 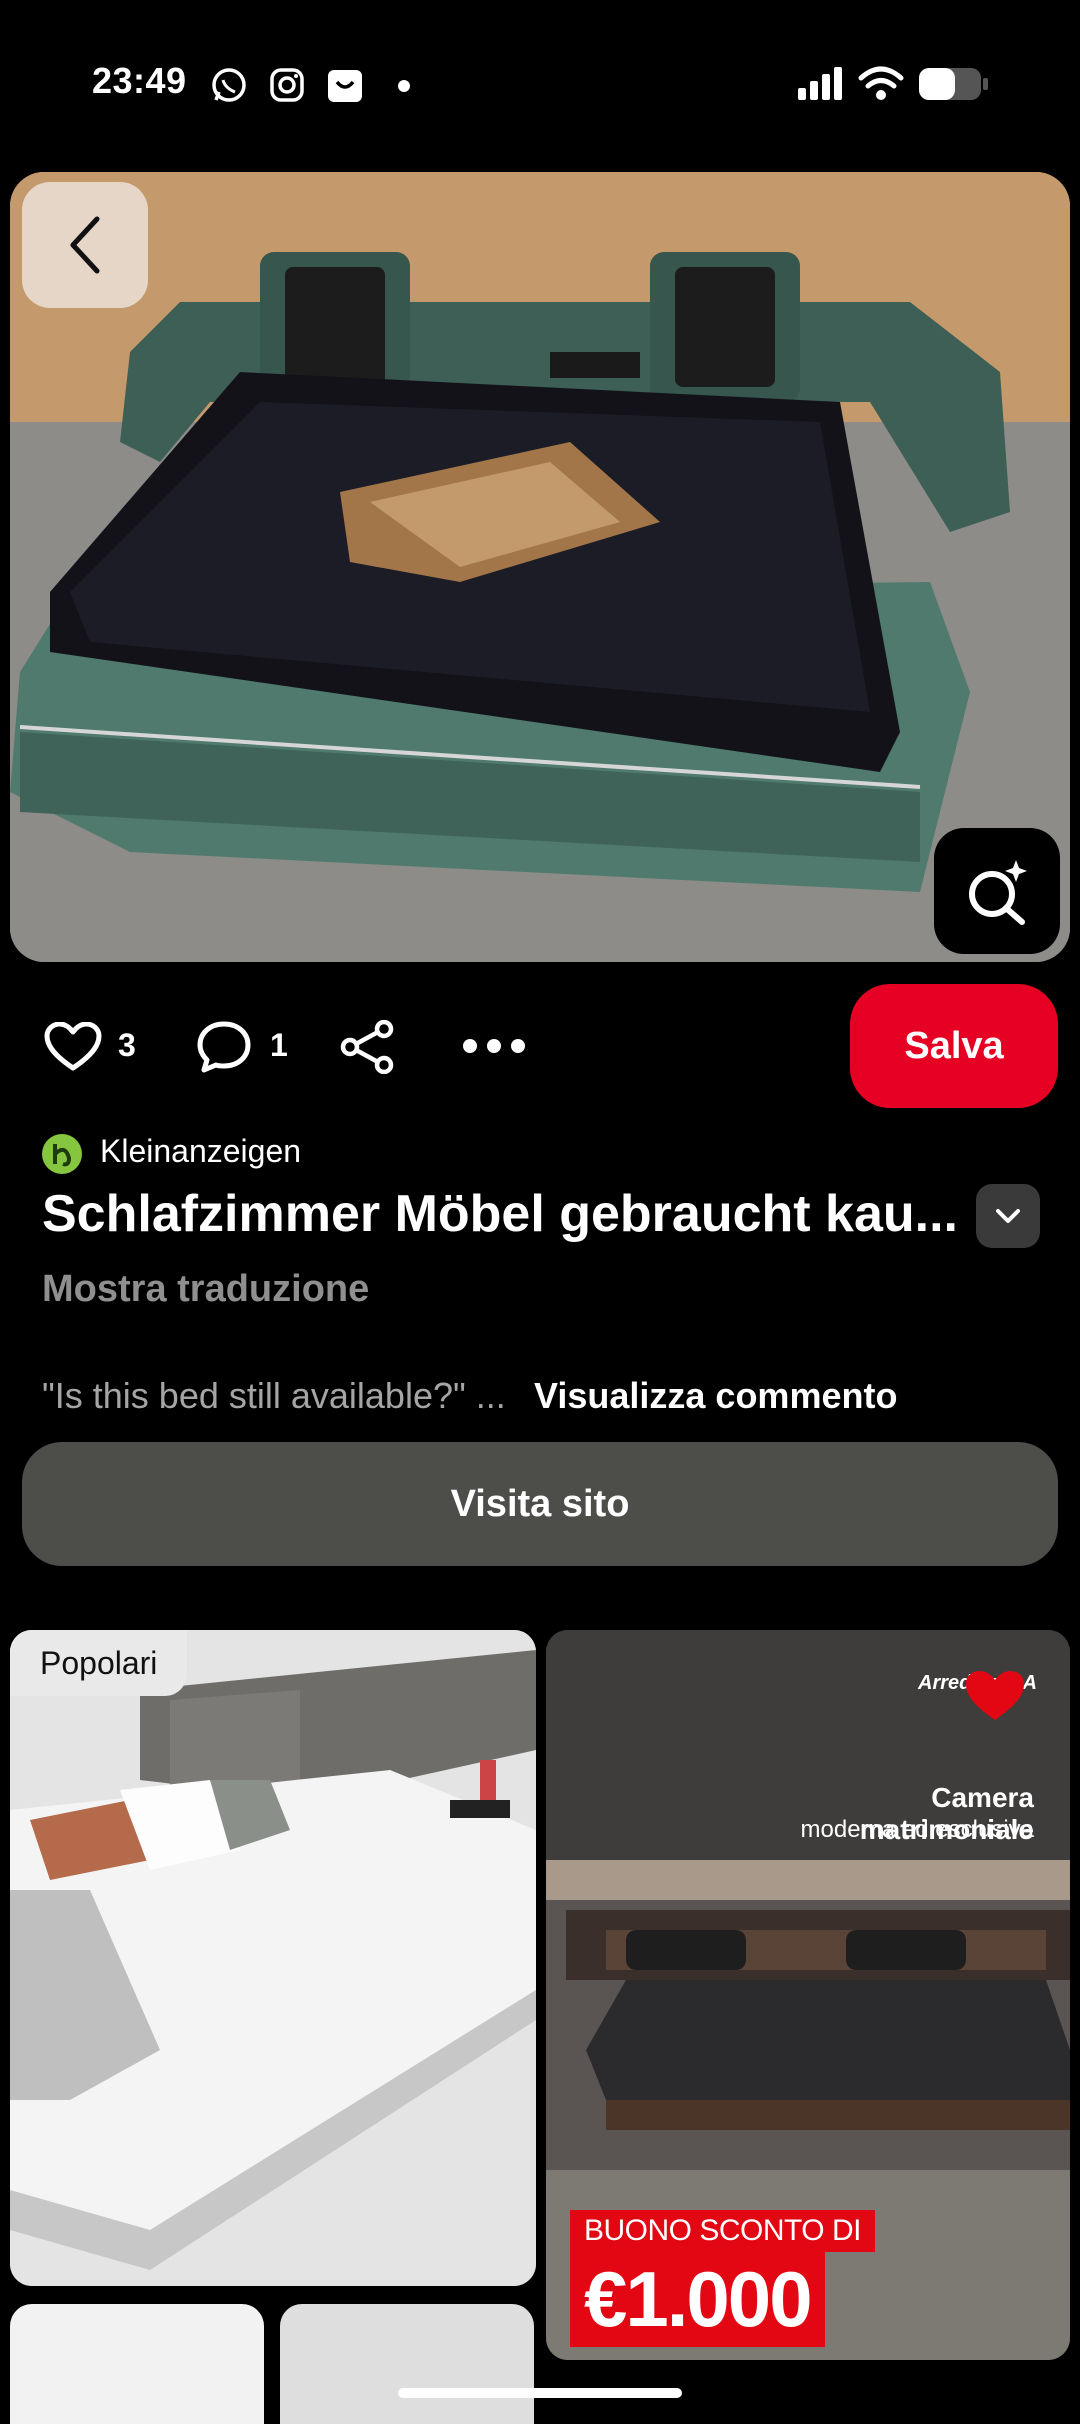 What do you see at coordinates (229, 85) in the screenshot?
I see `whatsapp-icon` at bounding box center [229, 85].